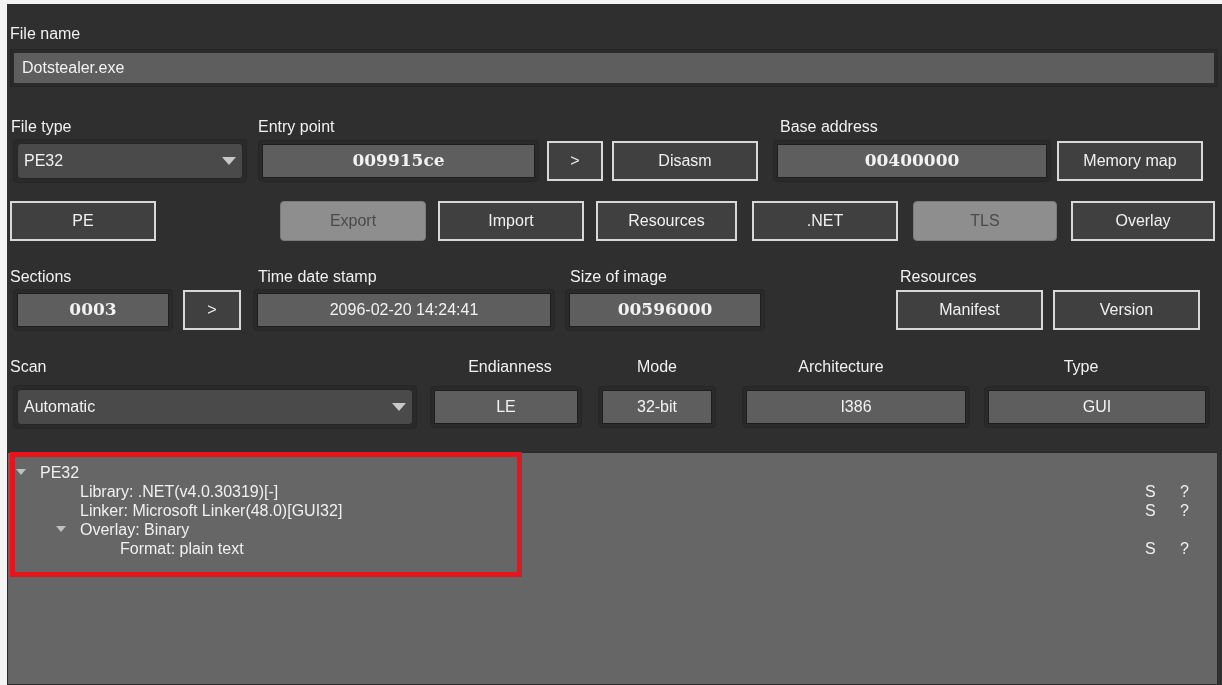  What do you see at coordinates (60, 472) in the screenshot?
I see `tree-item: PE32` at bounding box center [60, 472].